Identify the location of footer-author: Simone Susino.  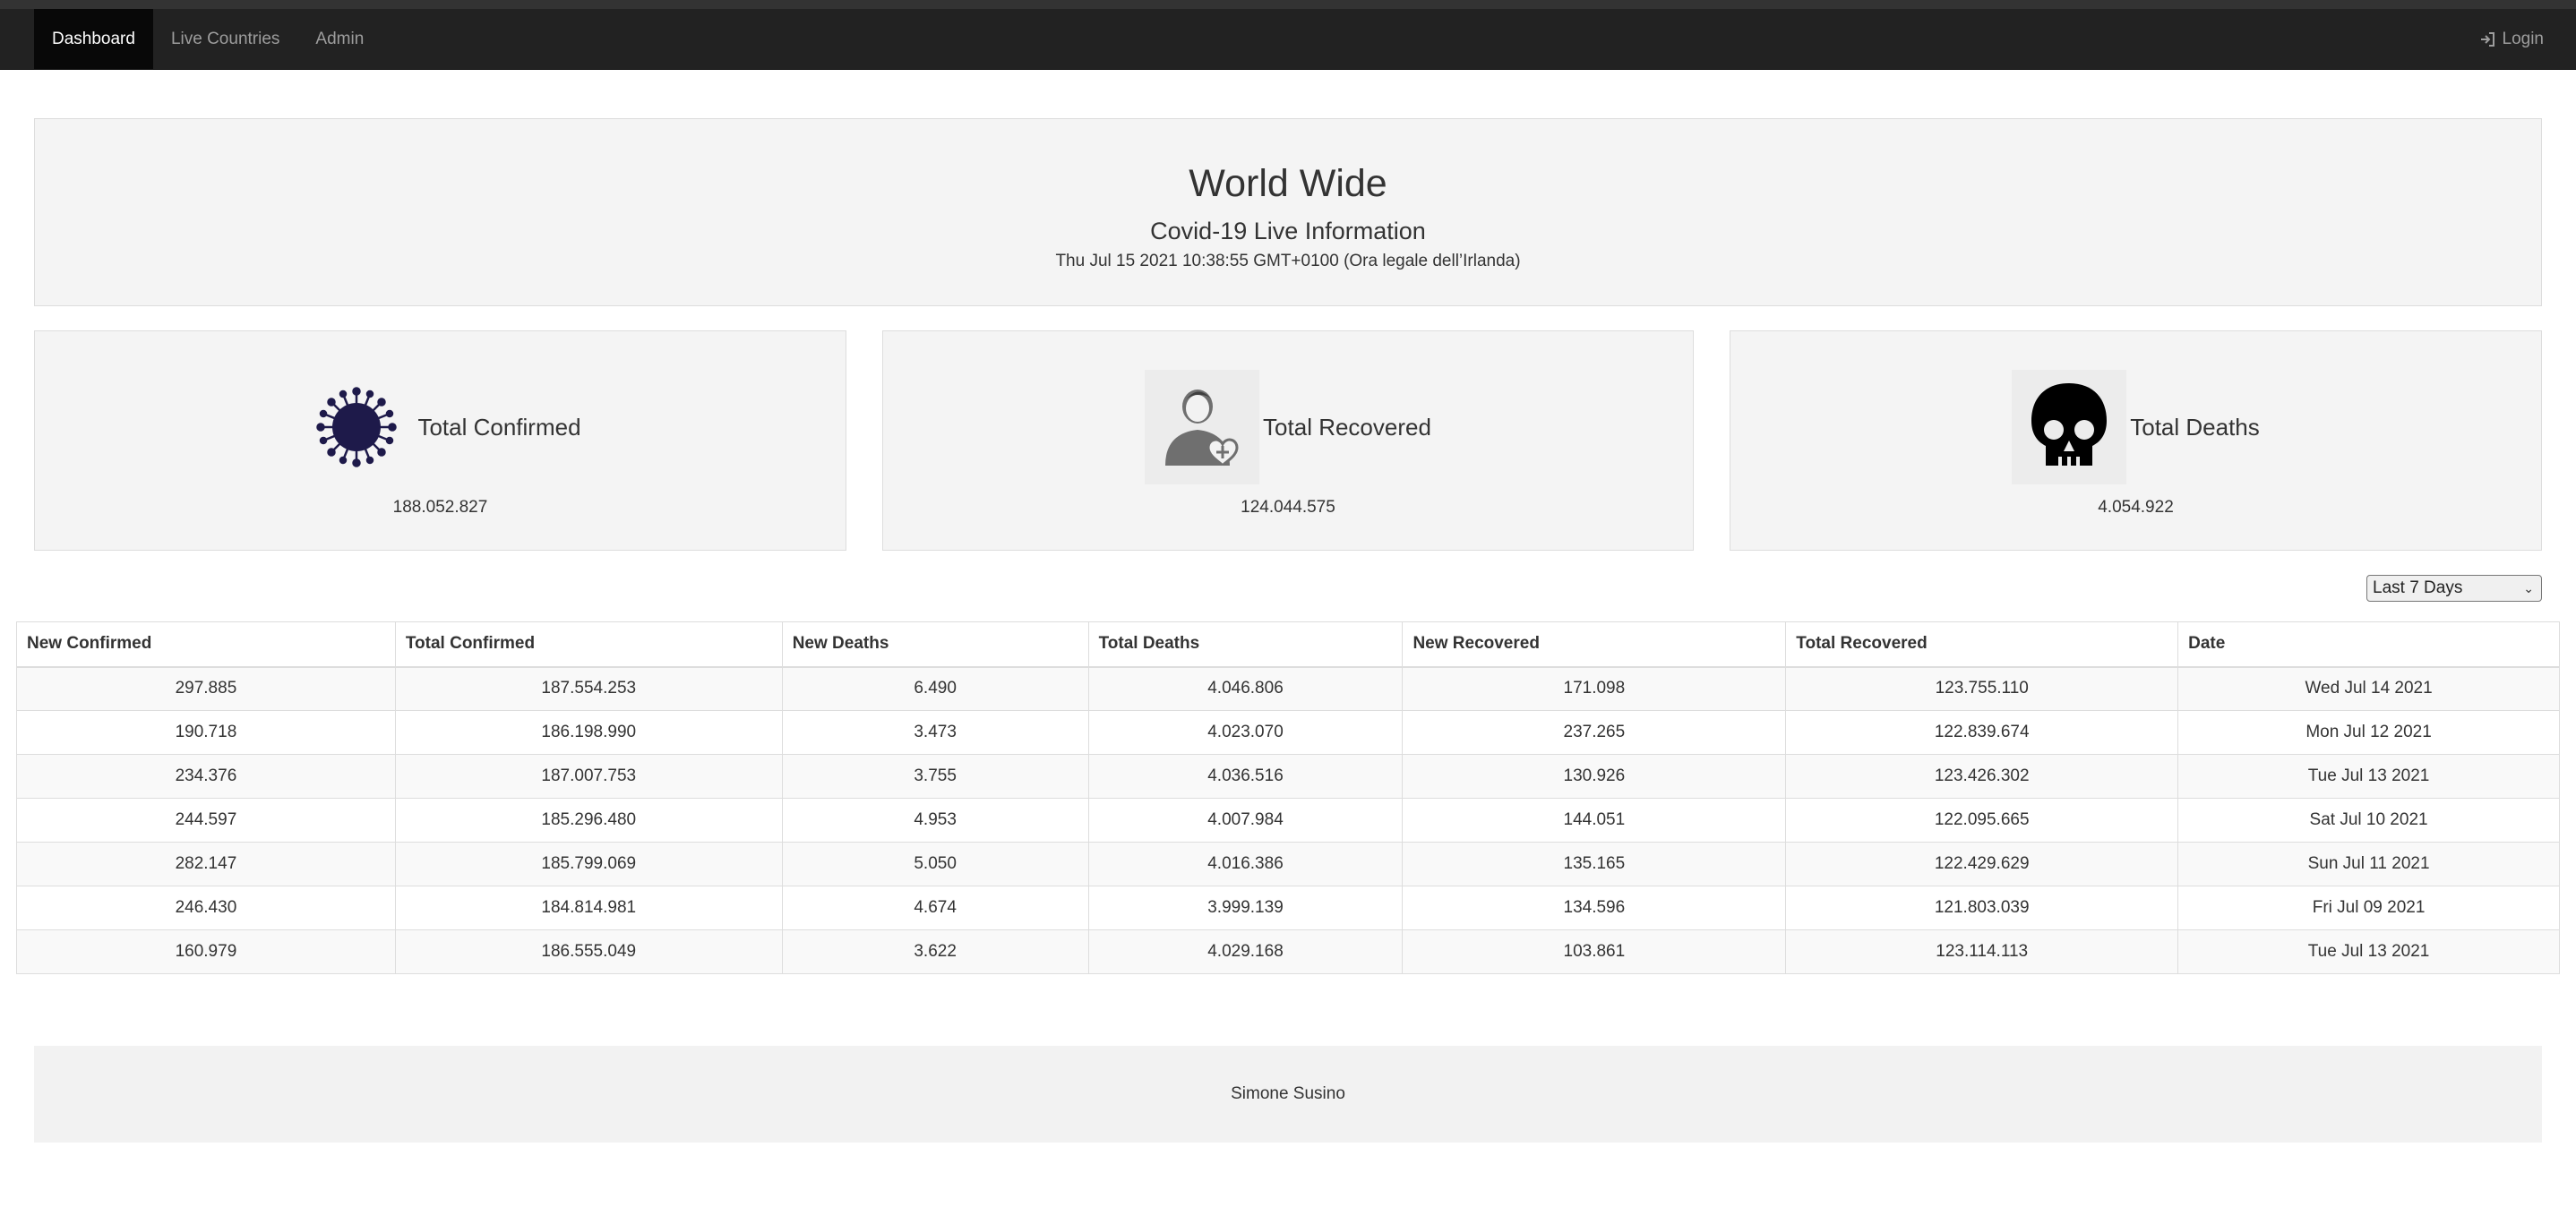
(1288, 1093).